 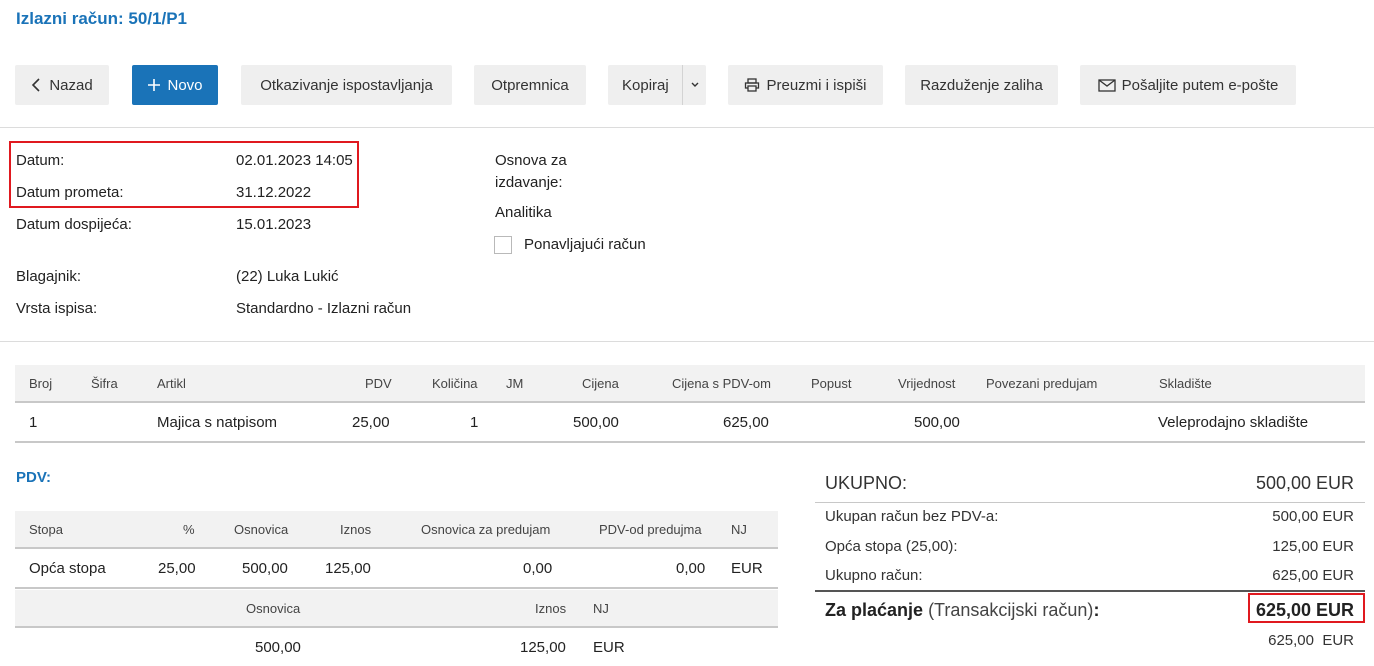 I want to click on cell-cijena-pdv: 625,00, so click(x=746, y=422).